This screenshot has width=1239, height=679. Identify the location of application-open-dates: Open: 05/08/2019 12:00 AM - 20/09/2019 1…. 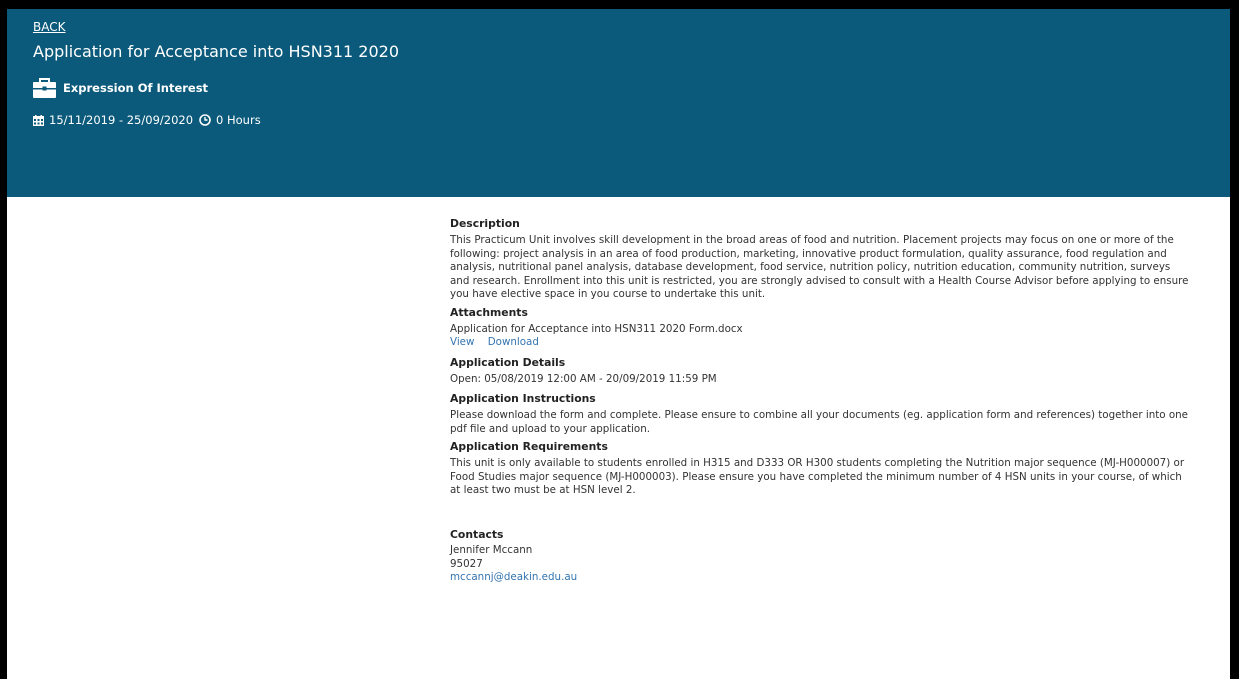
(583, 378).